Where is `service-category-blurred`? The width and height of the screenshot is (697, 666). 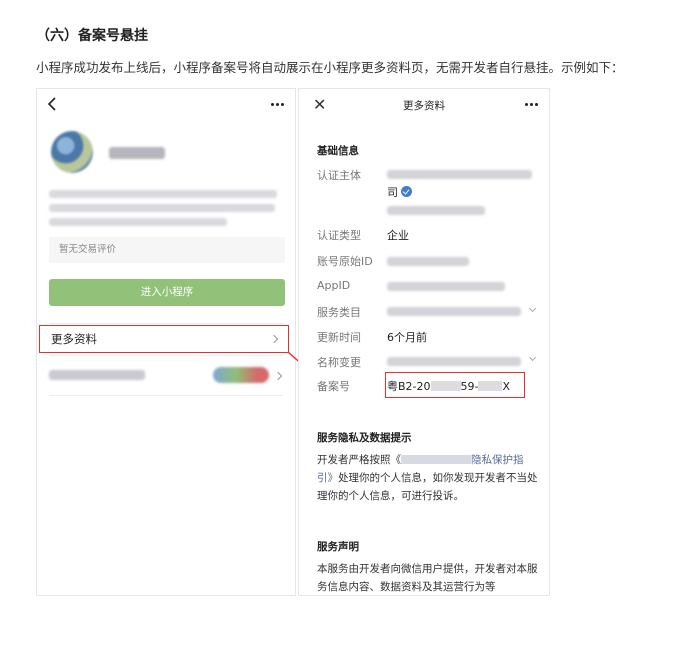 service-category-blurred is located at coordinates (454, 311).